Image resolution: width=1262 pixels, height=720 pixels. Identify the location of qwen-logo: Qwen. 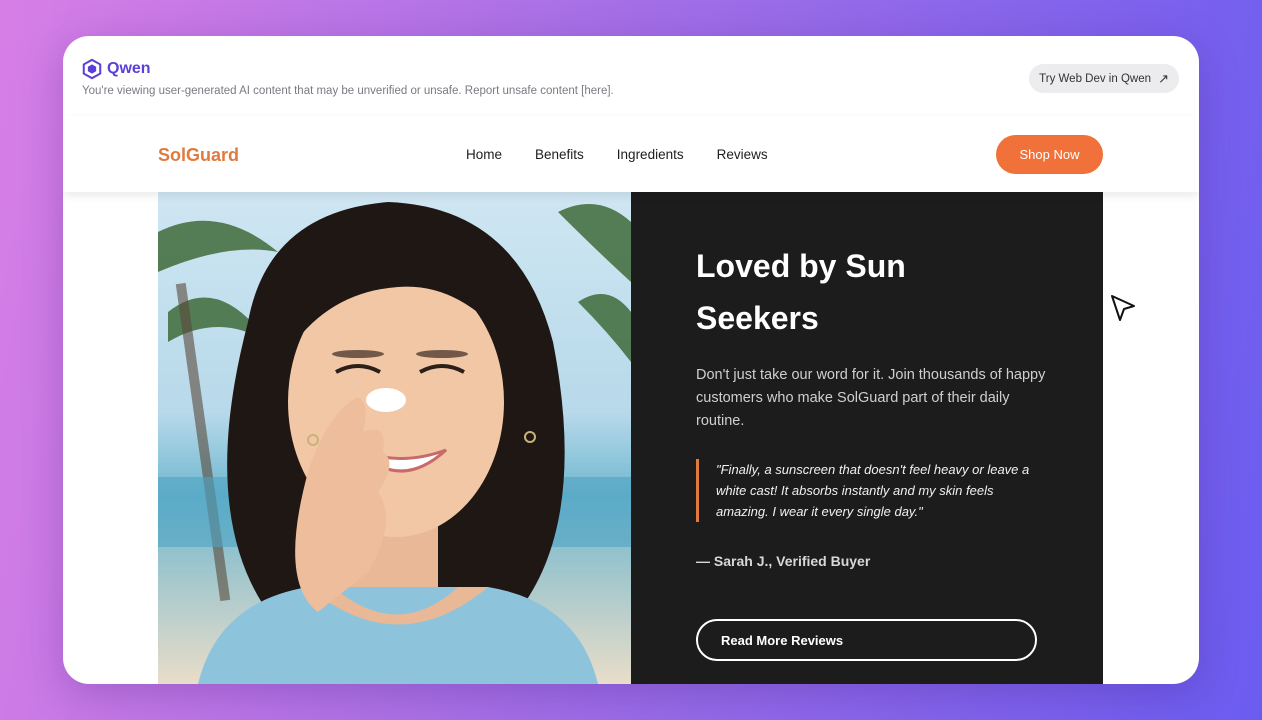
(116, 69).